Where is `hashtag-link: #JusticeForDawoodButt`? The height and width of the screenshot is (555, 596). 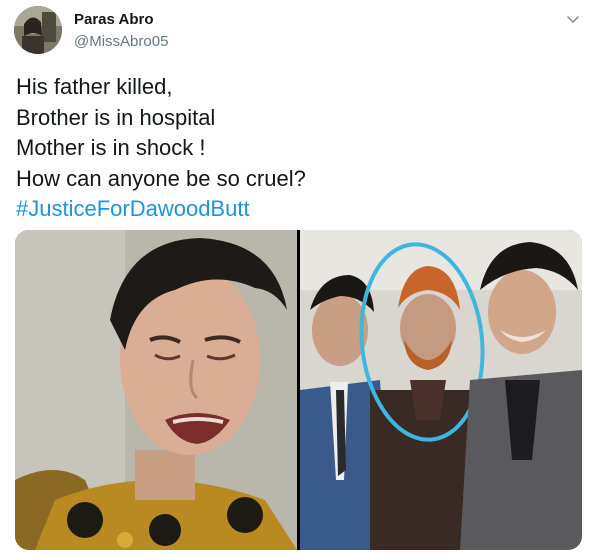 hashtag-link: #JusticeForDawoodButt is located at coordinates (296, 209).